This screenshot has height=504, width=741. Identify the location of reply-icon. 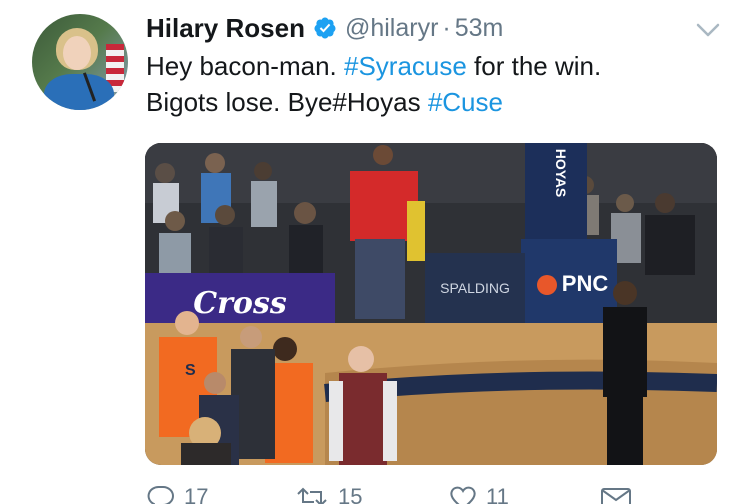
(160, 494).